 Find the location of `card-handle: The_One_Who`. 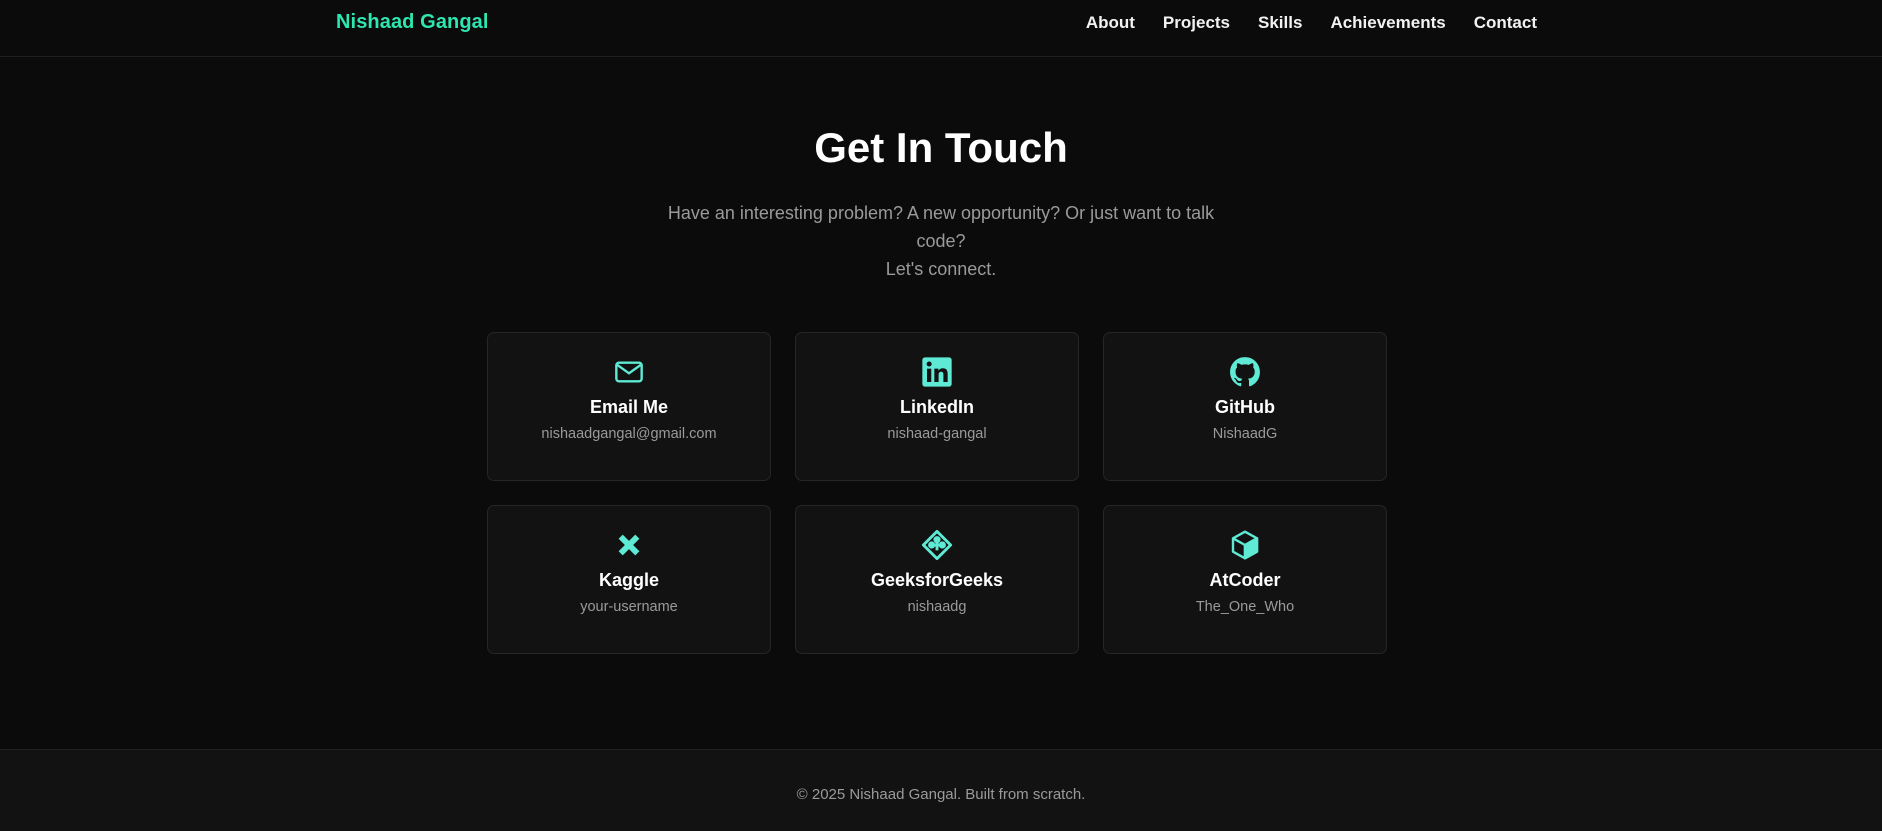

card-handle: The_One_Who is located at coordinates (1245, 607).